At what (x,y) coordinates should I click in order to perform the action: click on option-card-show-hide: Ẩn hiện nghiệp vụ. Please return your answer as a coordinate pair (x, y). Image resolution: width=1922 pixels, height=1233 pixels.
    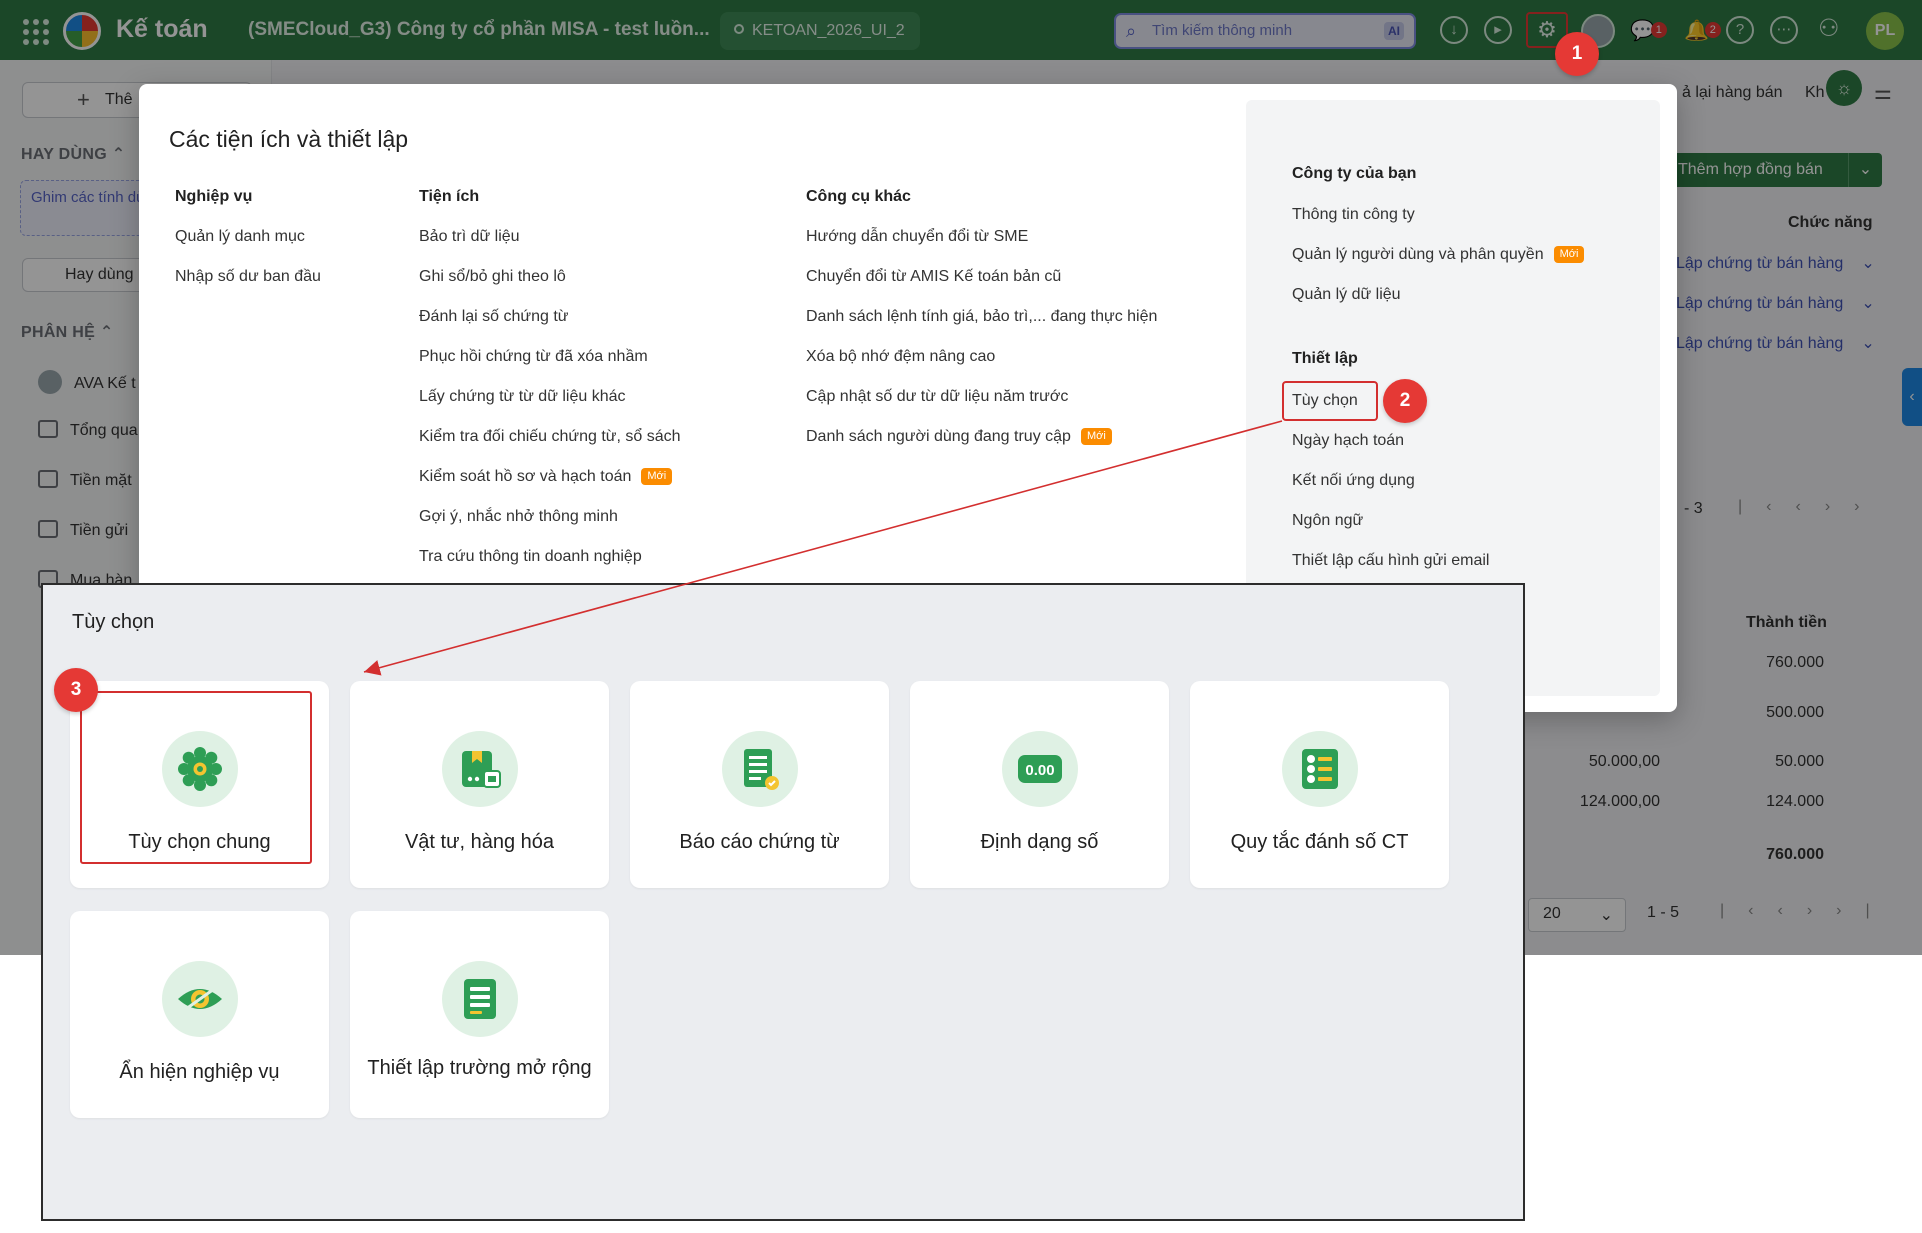
    Looking at the image, I should click on (199, 1014).